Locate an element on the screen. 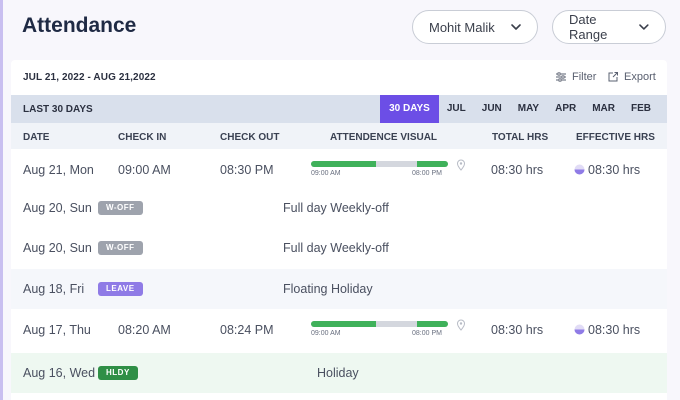 The height and width of the screenshot is (400, 680). filter-icon is located at coordinates (561, 77).